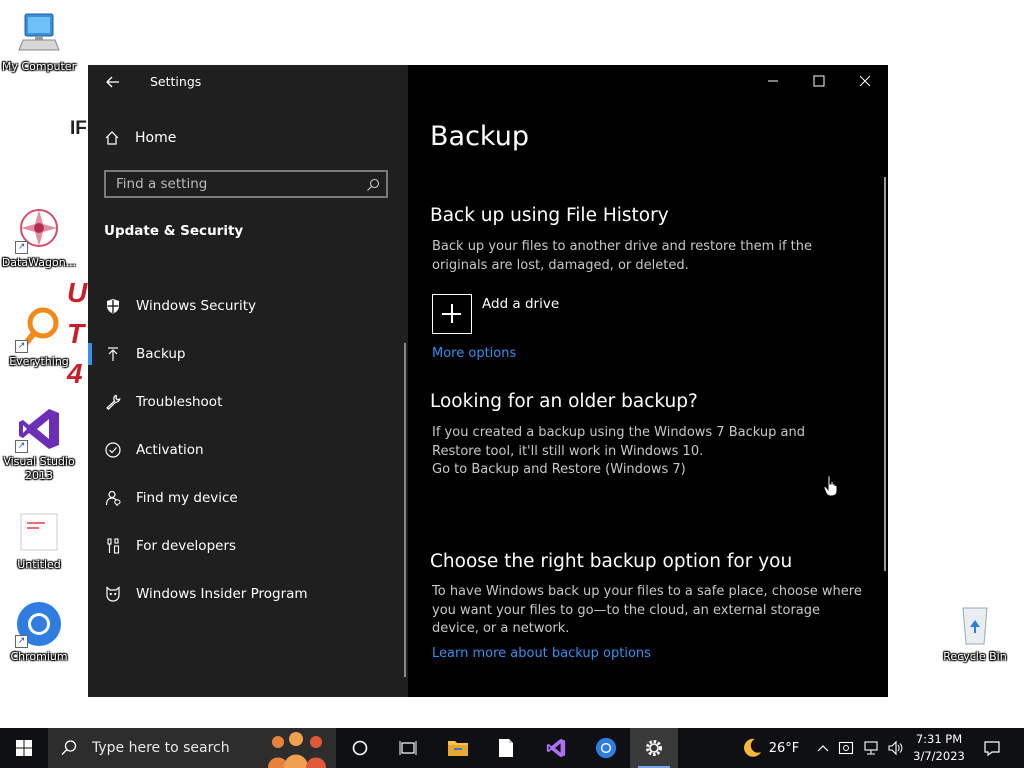 The height and width of the screenshot is (768, 1024). I want to click on backup-arrow-icon, so click(113, 354).